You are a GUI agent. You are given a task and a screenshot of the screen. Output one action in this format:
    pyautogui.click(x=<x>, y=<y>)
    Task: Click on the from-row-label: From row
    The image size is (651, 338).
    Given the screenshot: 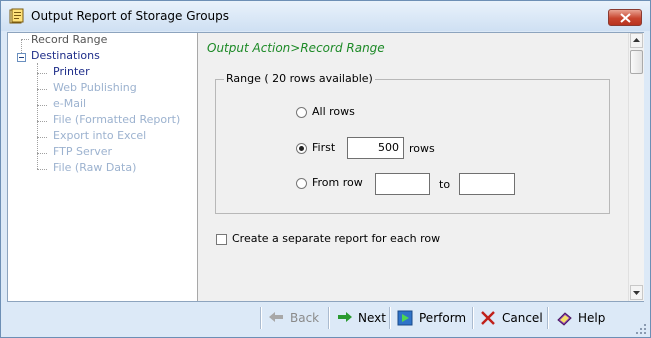 What is the action you would take?
    pyautogui.click(x=337, y=182)
    